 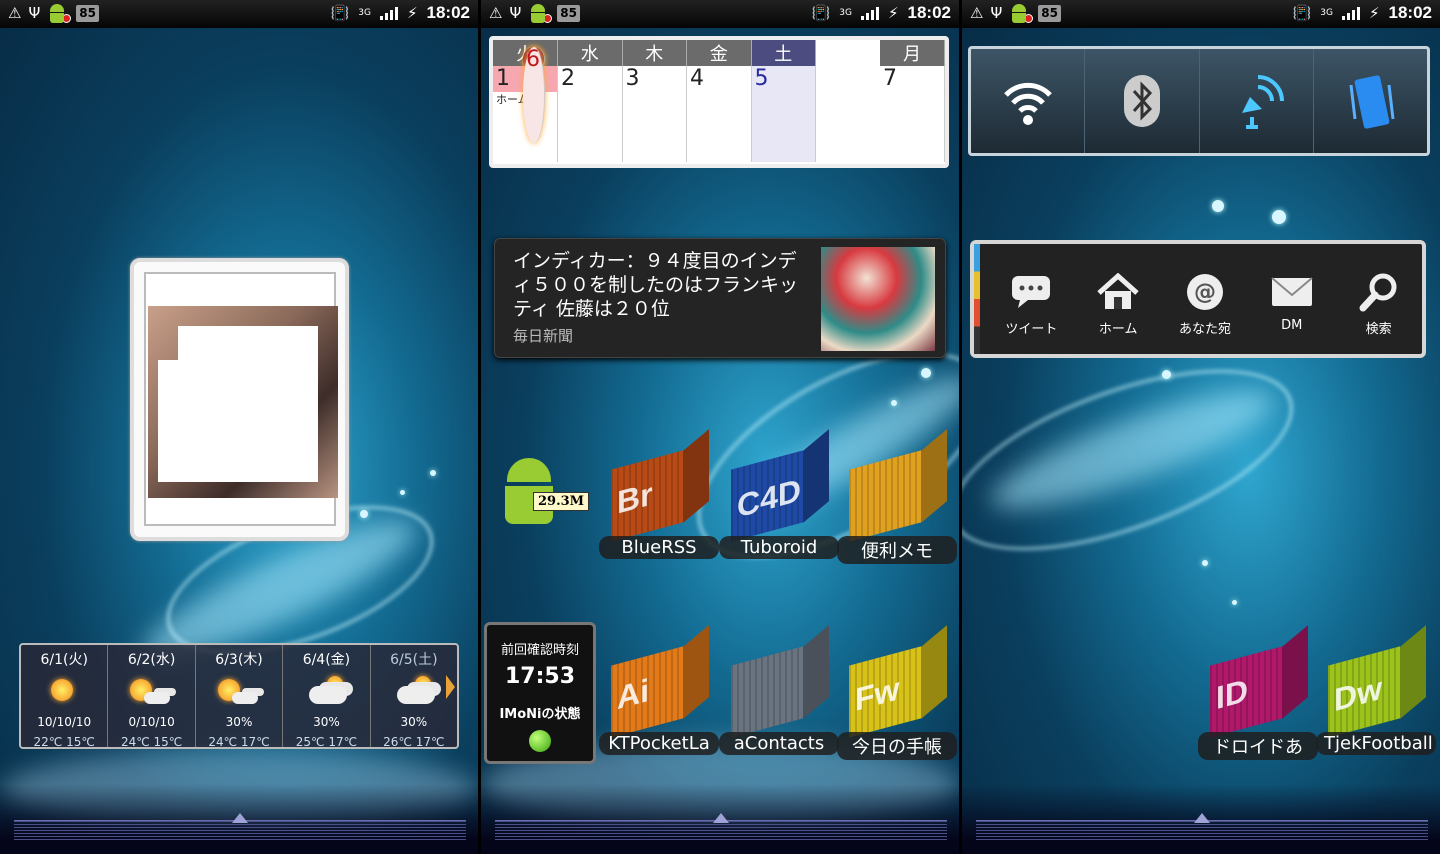 I want to click on sync-icon, so click(x=1372, y=102).